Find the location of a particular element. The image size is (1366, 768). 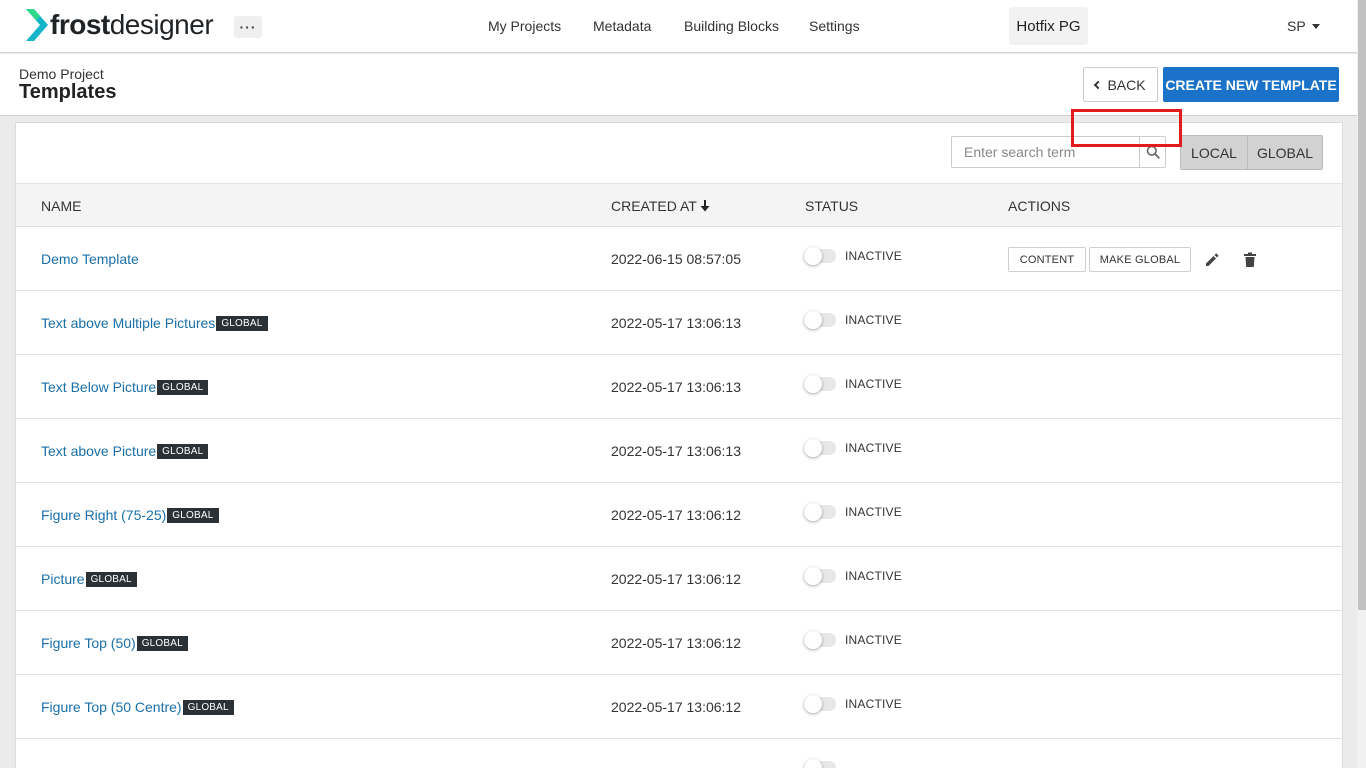

table-header: NAME CREATED AT STATUS ACTIONS is located at coordinates (679, 205).